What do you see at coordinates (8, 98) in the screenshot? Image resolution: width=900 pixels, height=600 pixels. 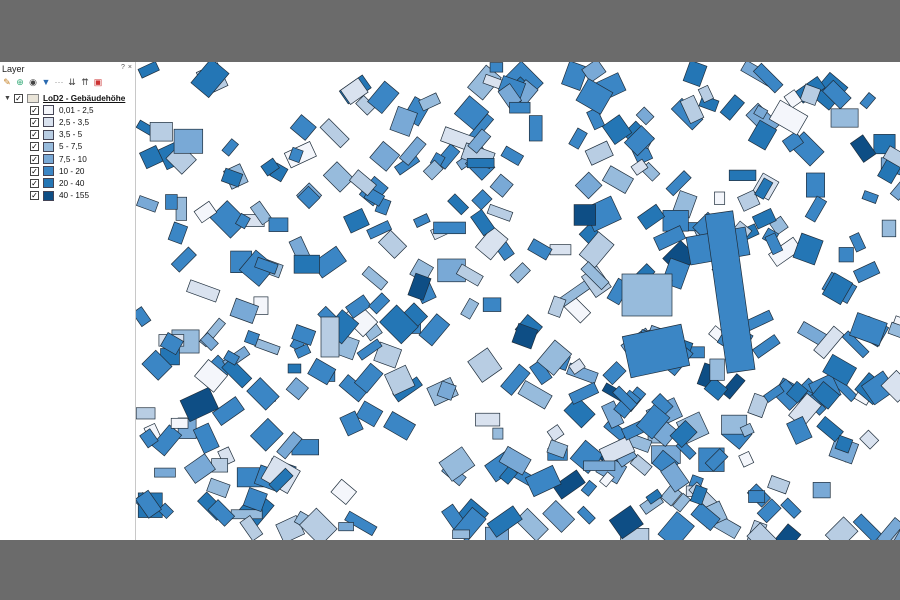 I see `chevron-down-icon: ▼` at bounding box center [8, 98].